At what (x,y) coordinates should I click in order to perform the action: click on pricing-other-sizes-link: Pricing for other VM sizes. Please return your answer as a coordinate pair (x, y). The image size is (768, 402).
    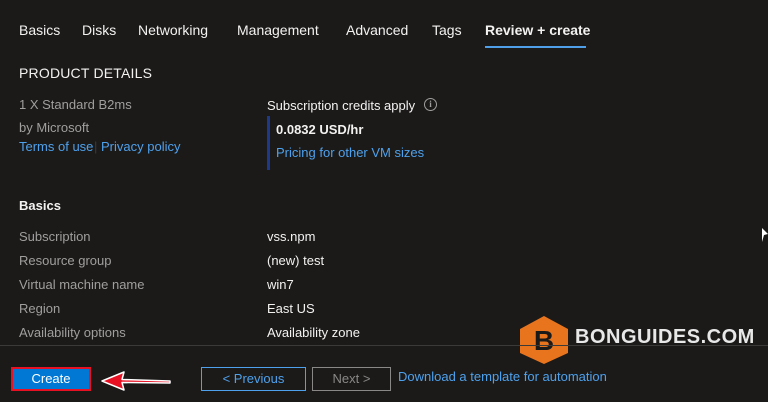
    Looking at the image, I should click on (350, 152).